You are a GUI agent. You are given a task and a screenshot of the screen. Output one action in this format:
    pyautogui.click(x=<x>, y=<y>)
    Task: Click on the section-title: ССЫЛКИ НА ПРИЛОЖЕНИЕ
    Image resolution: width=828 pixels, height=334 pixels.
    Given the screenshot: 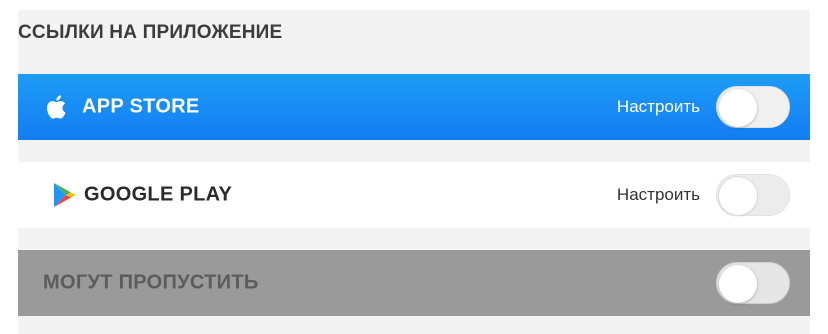 What is the action you would take?
    pyautogui.click(x=150, y=32)
    